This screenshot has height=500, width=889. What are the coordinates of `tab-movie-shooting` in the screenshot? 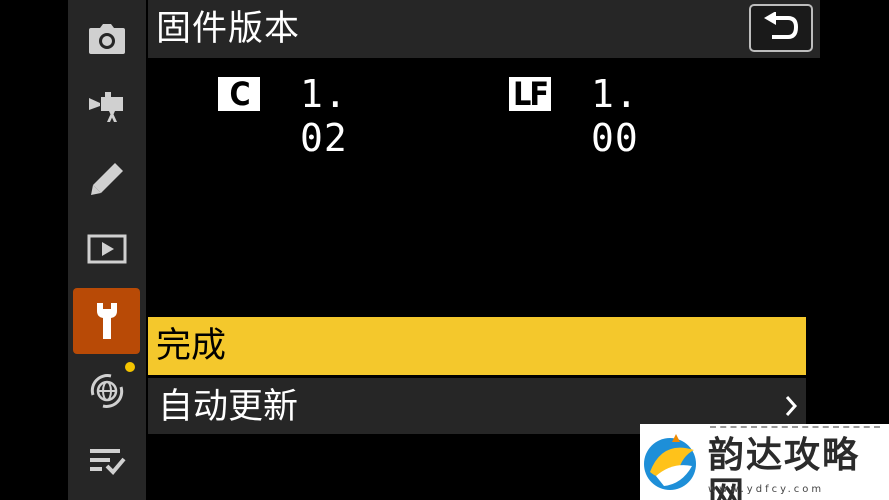 It's located at (107, 107).